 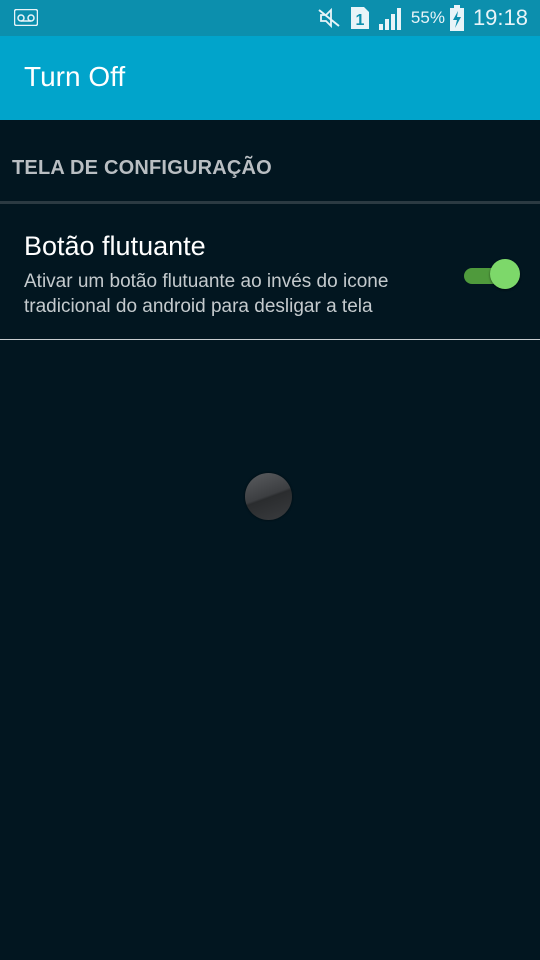 I want to click on battery-percent: 55%, so click(x=427, y=17).